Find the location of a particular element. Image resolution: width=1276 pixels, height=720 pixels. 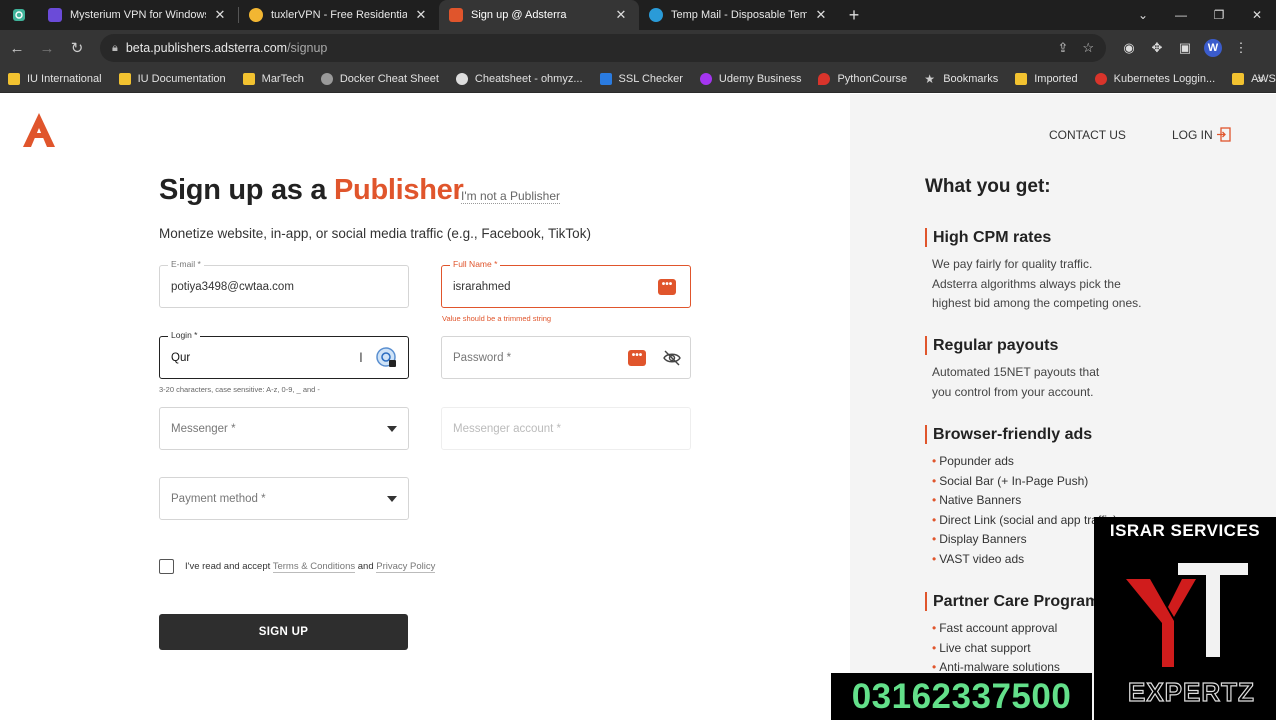

signup-button: SIGN UP is located at coordinates (283, 632).